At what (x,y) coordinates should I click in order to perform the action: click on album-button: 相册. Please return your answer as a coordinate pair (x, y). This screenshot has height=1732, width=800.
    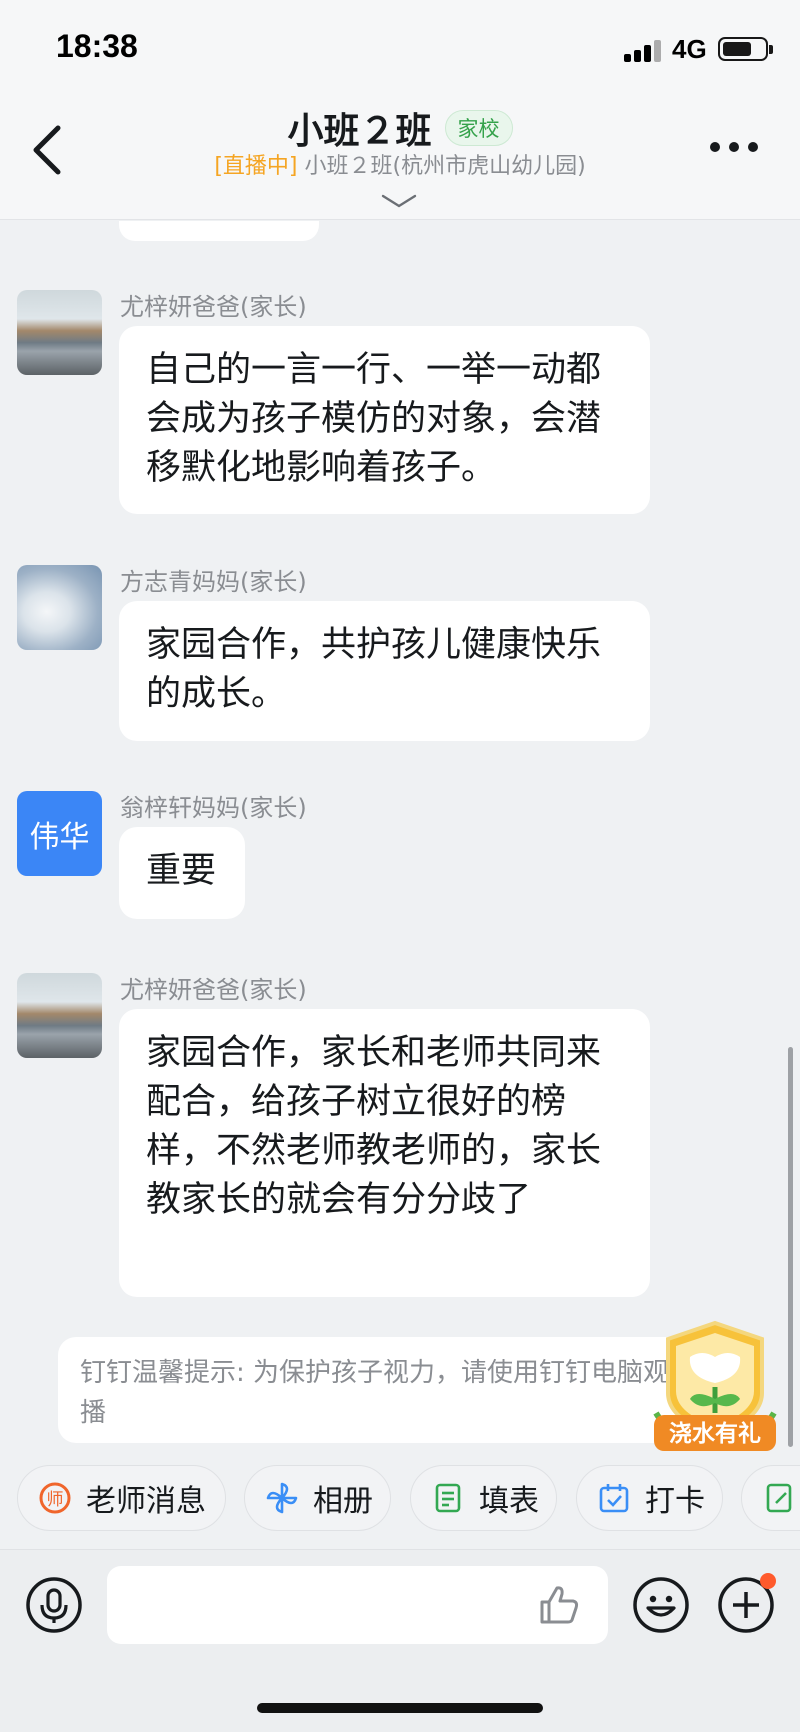
    Looking at the image, I should click on (317, 1498).